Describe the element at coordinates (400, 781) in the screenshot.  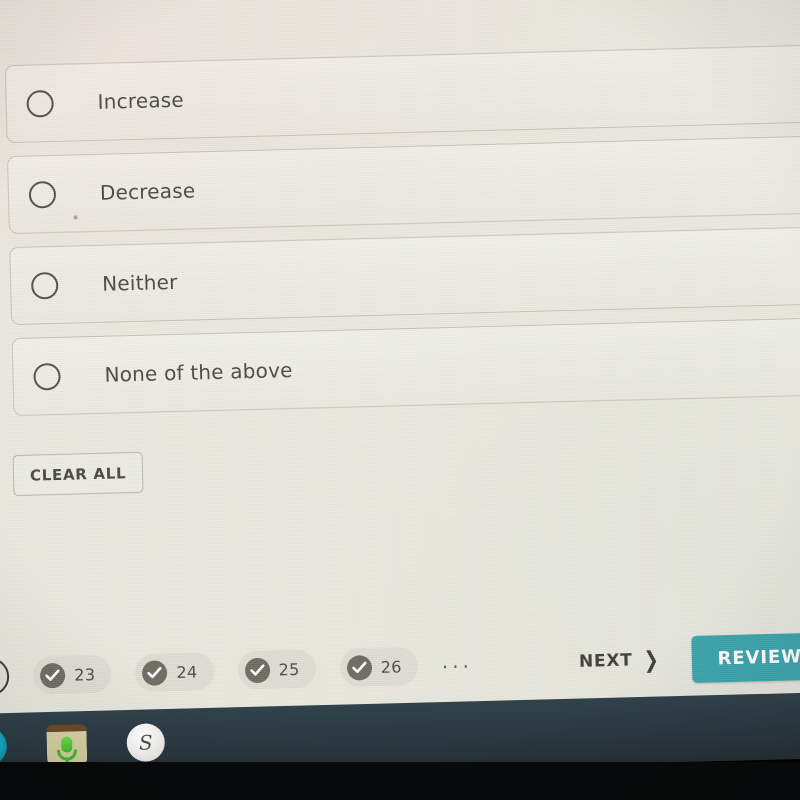
I see `screen-bezel` at that location.